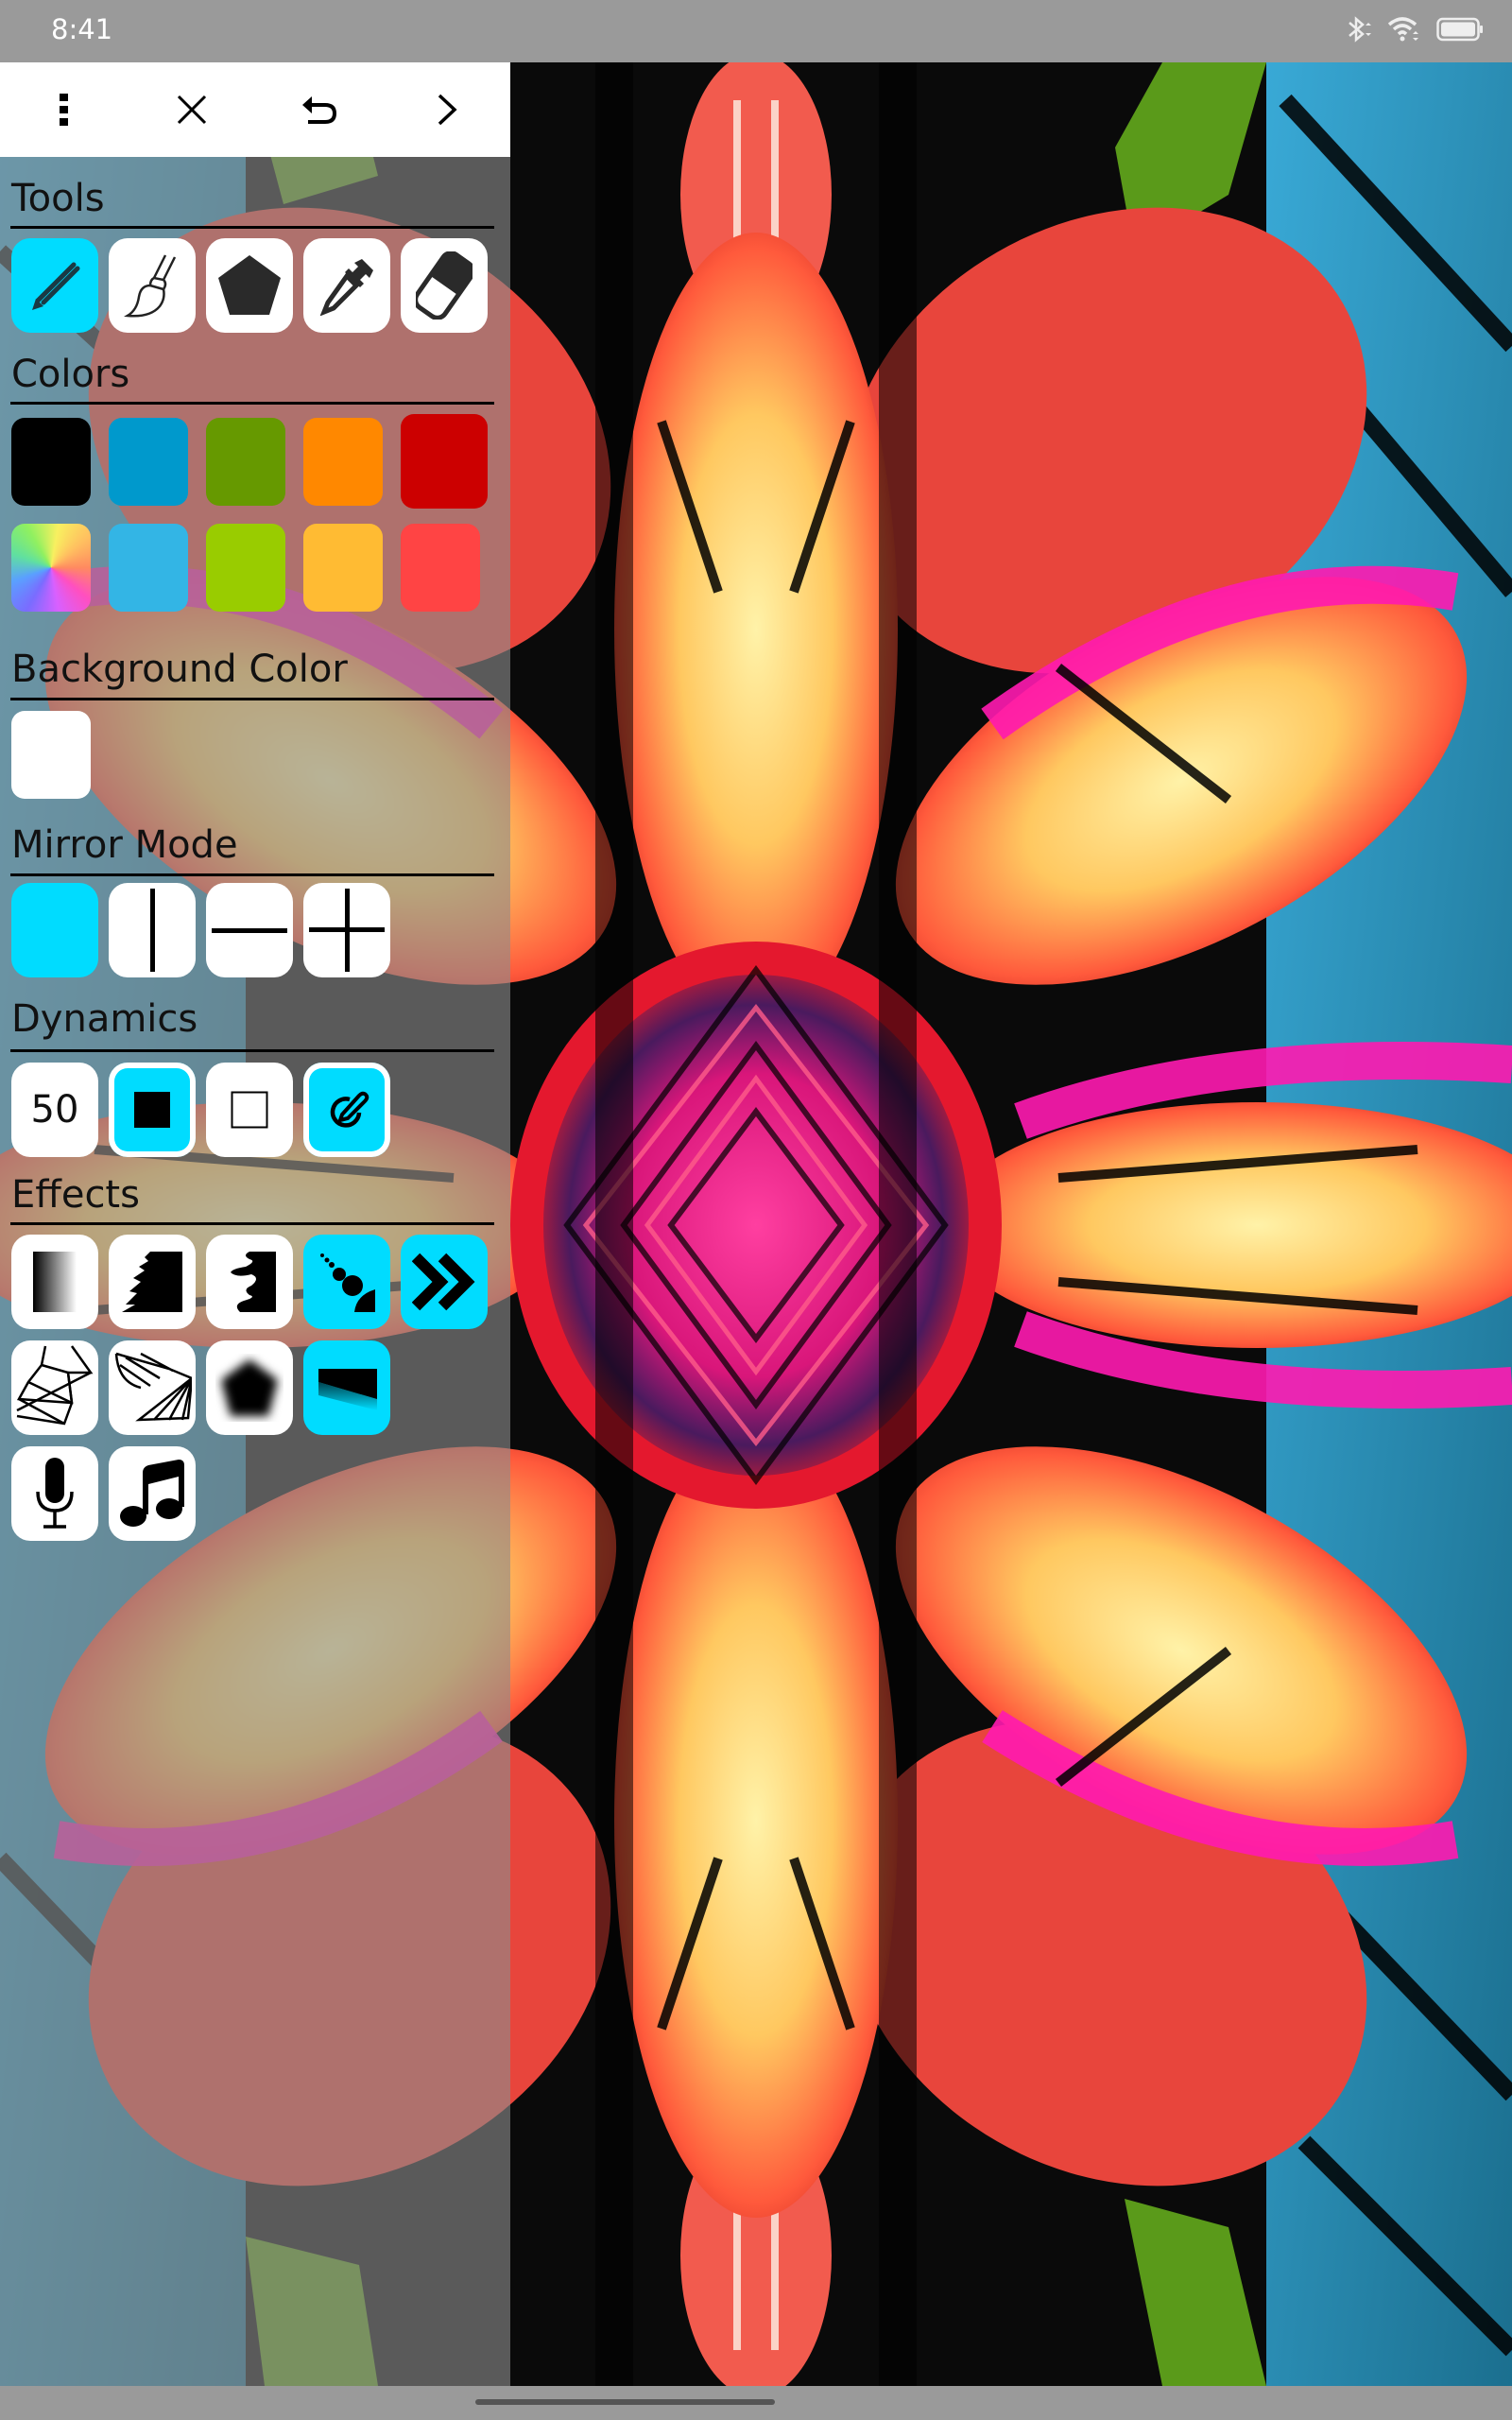 The height and width of the screenshot is (2420, 1512). What do you see at coordinates (343, 462) in the screenshot?
I see `color-swatch-orange` at bounding box center [343, 462].